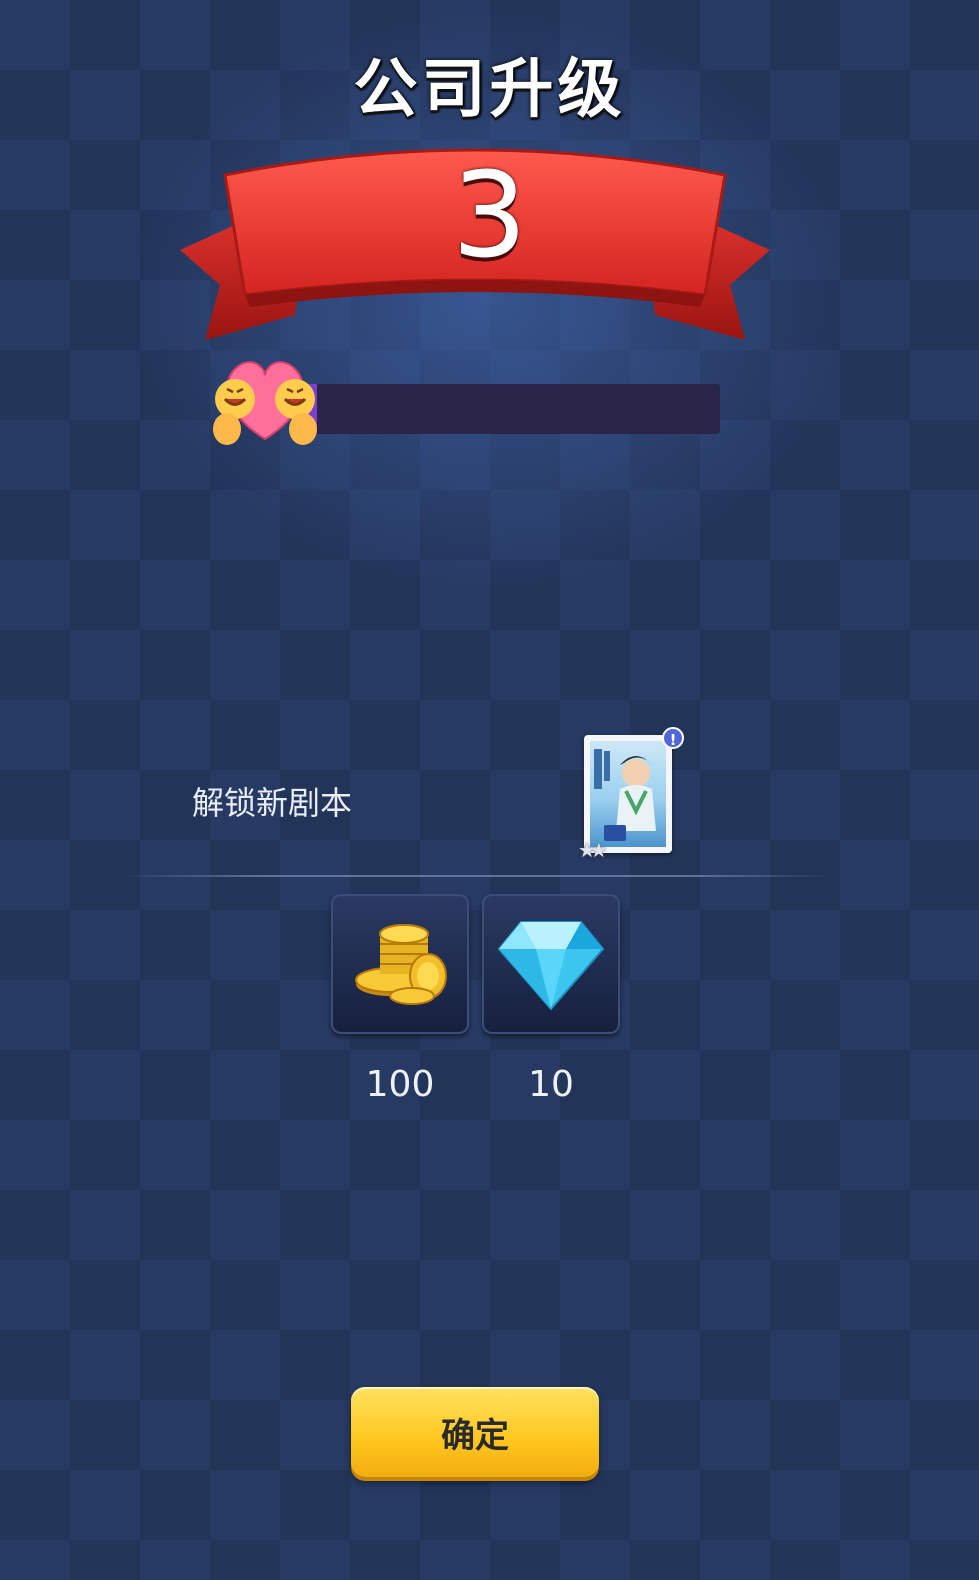  I want to click on level-progress-track, so click(510, 409).